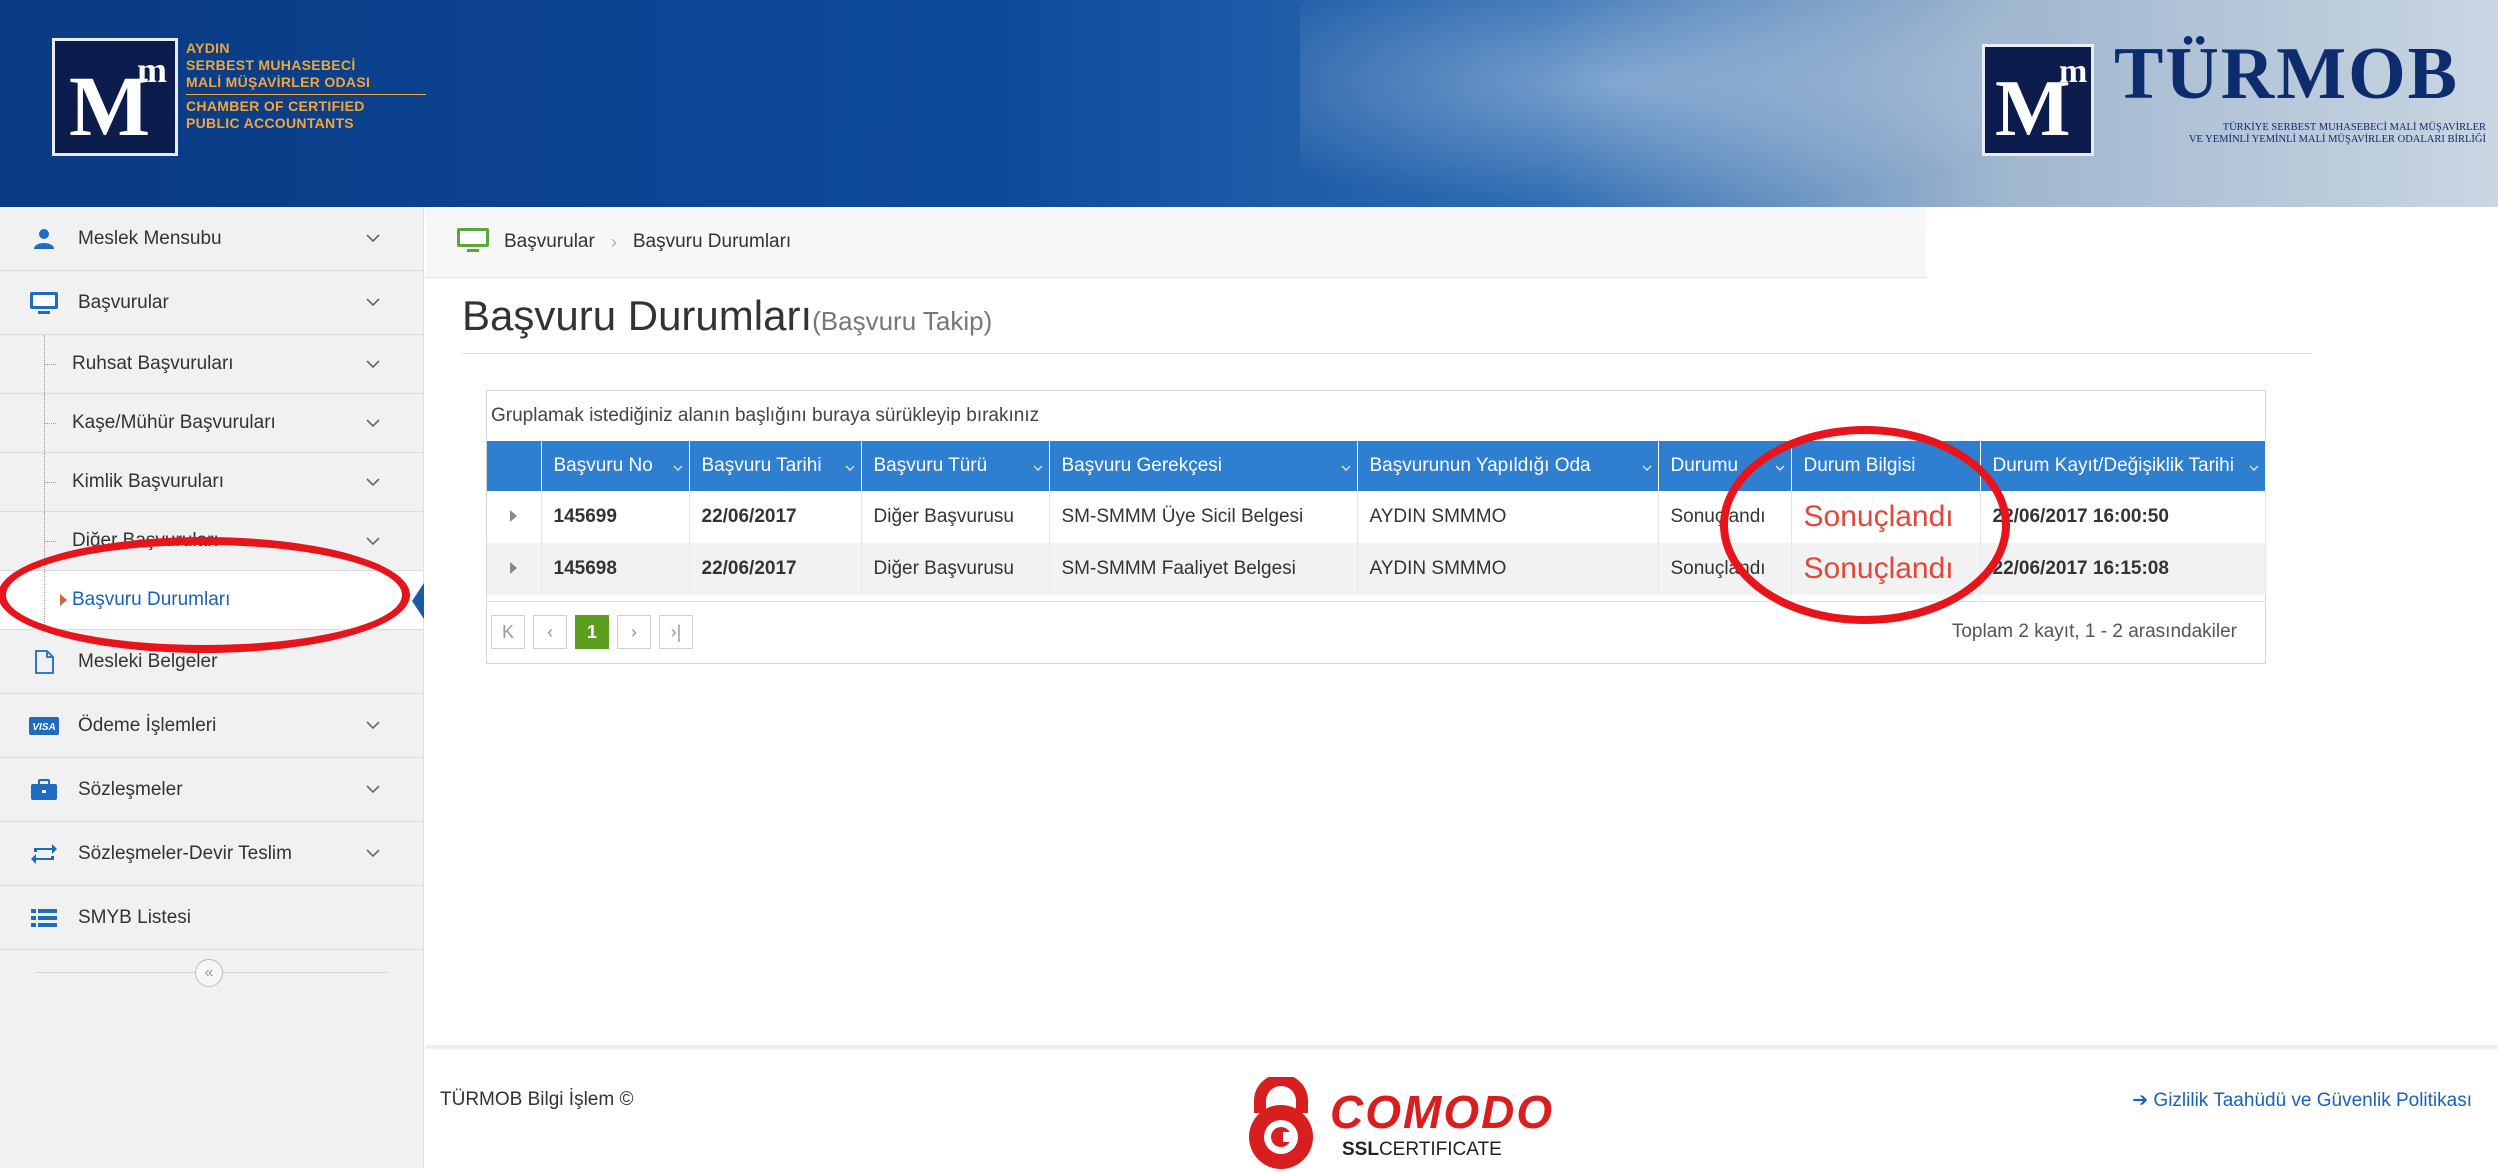 This screenshot has height=1172, width=2498. What do you see at coordinates (1387, 353) in the screenshot?
I see `title-divider` at bounding box center [1387, 353].